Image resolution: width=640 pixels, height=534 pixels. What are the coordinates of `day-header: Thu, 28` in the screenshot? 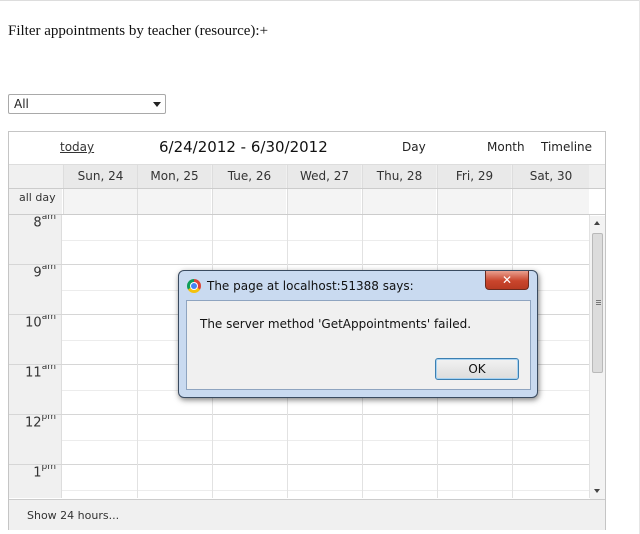 It's located at (399, 176).